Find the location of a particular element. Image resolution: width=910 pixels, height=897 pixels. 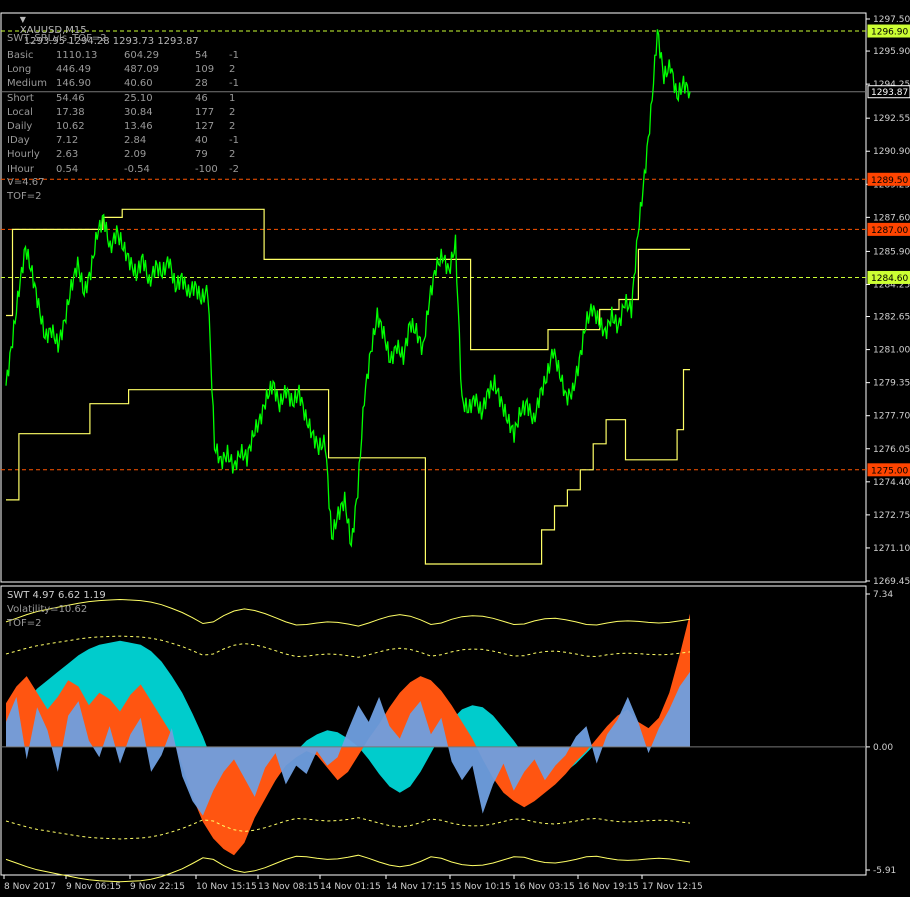

levels-row: Hourly 2.63 2.09 79 2 is located at coordinates (128, 155).